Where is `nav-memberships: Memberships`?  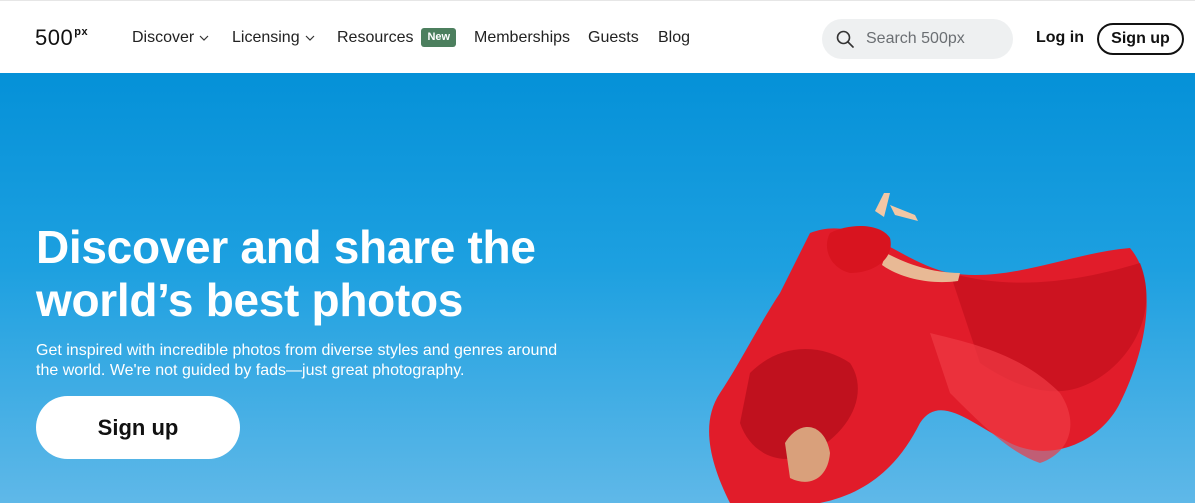 nav-memberships: Memberships is located at coordinates (522, 37).